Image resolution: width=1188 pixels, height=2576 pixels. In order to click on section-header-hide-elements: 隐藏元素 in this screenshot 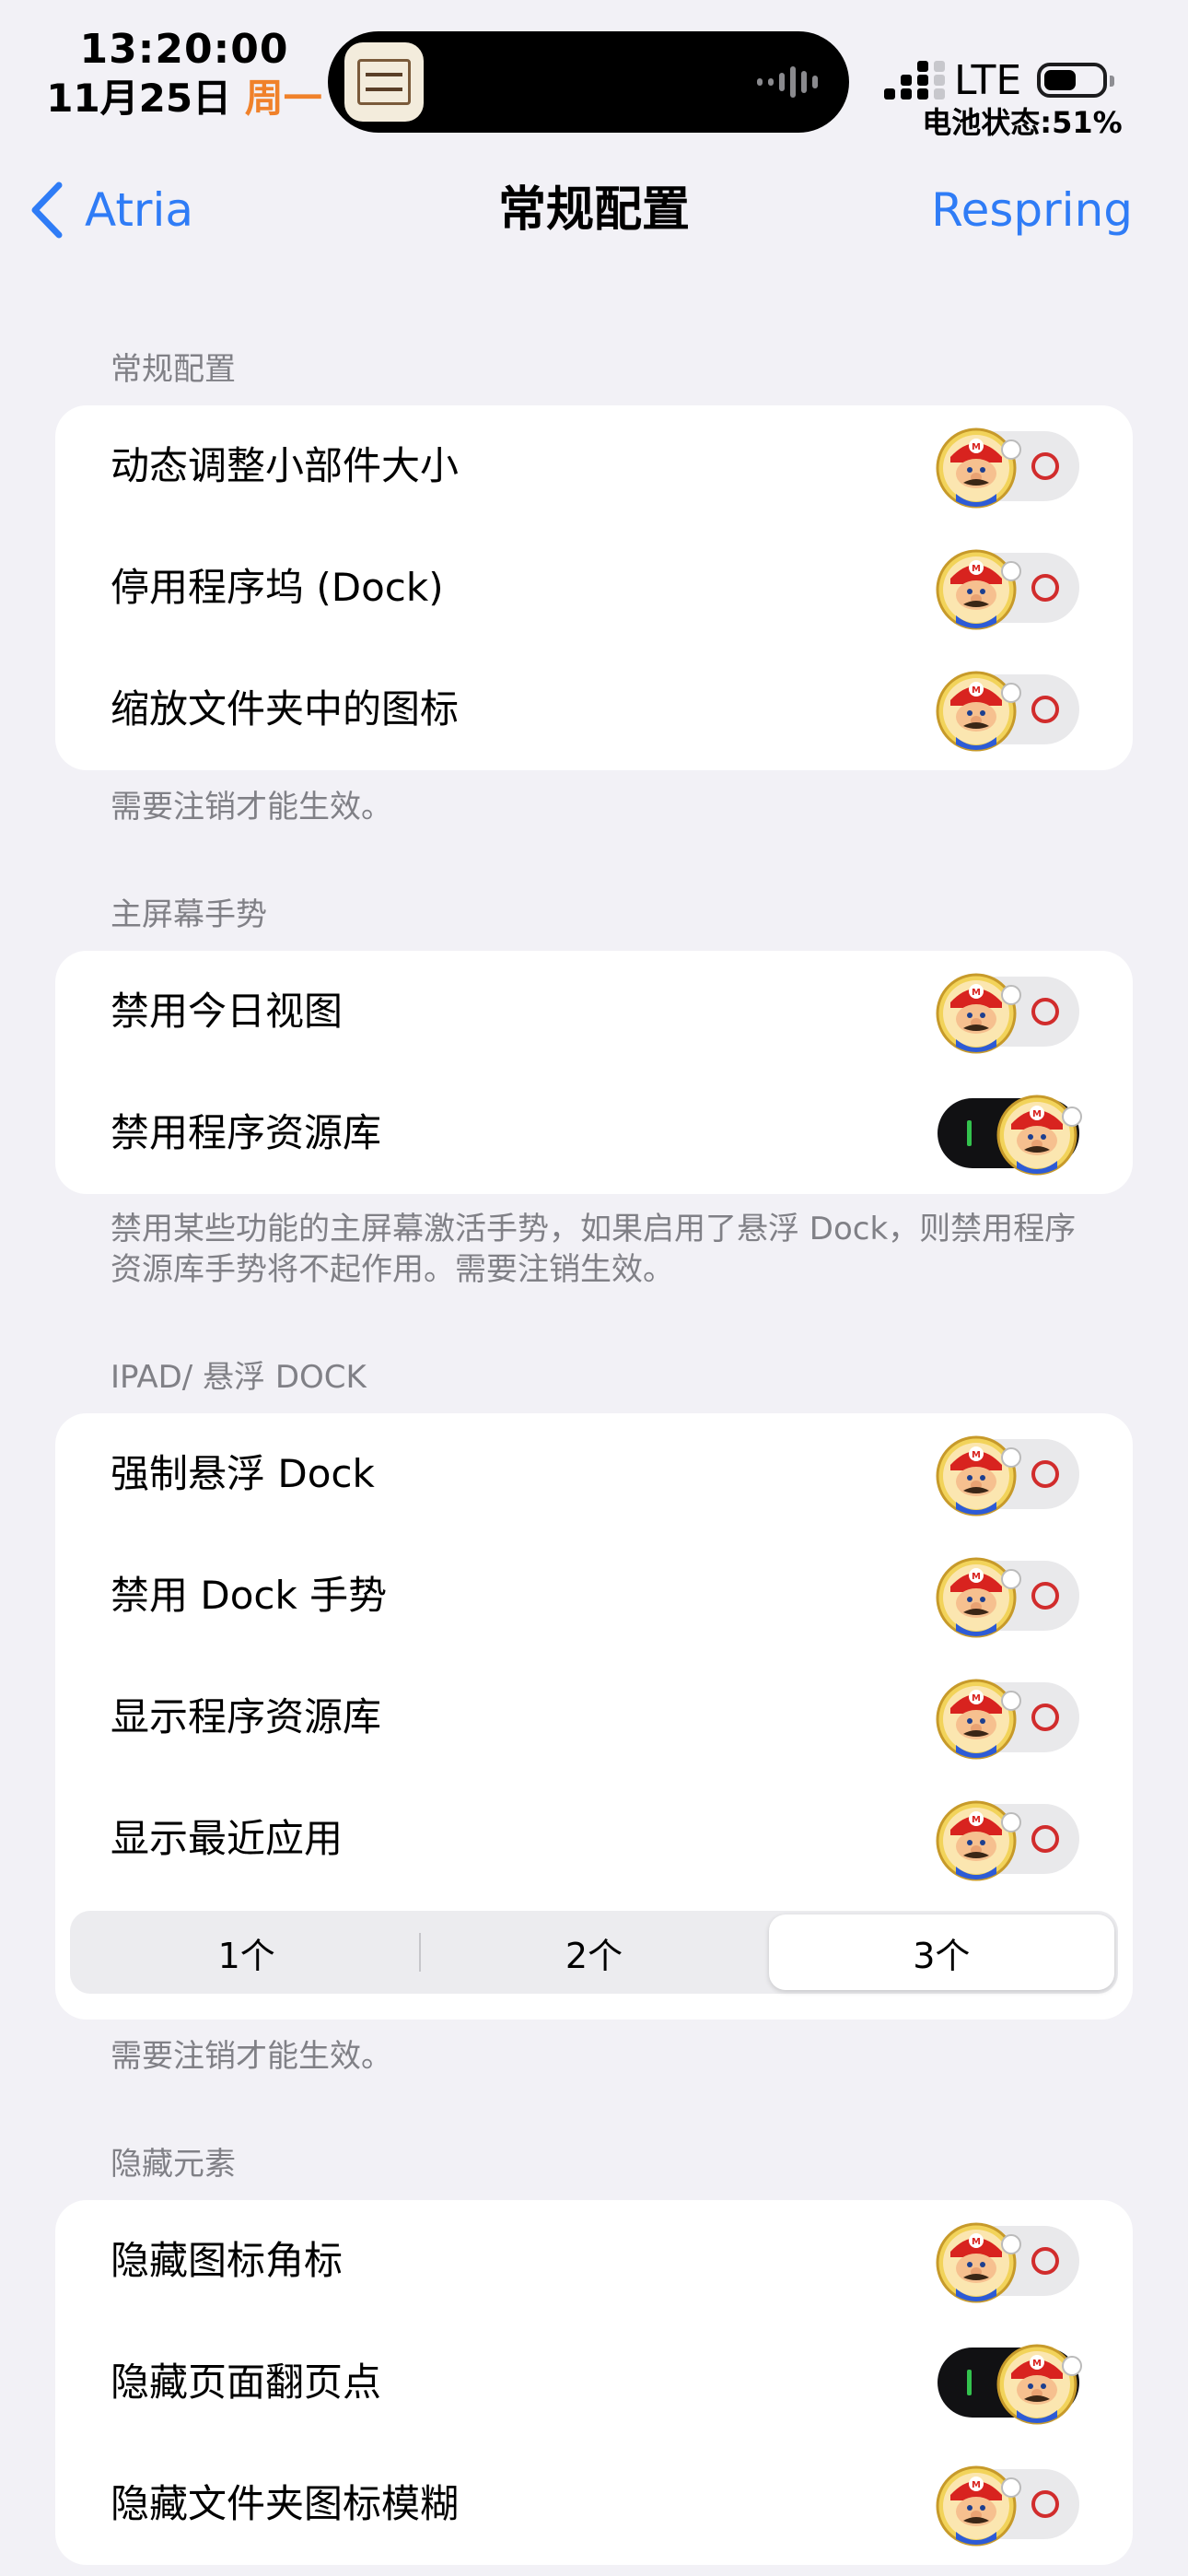, I will do `click(173, 2164)`.